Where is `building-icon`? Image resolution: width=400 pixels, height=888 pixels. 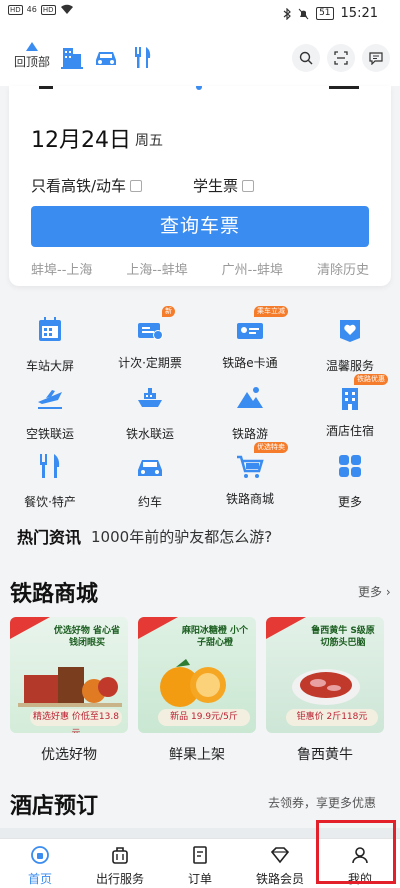 building-icon is located at coordinates (72, 57).